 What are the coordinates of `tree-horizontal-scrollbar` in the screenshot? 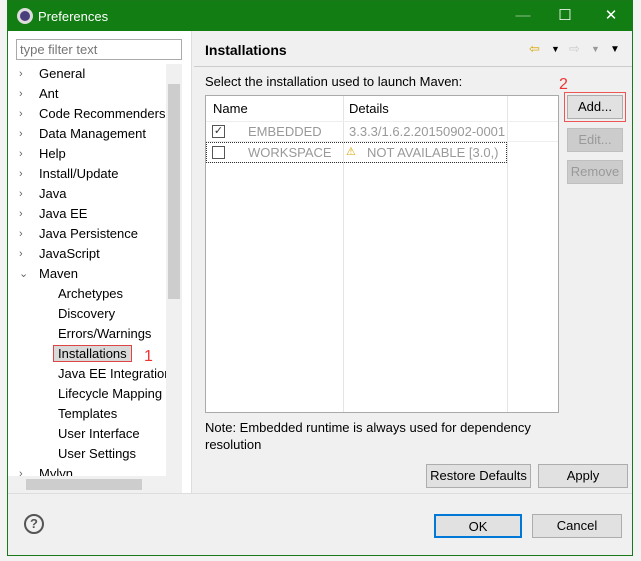 It's located at (95, 484).